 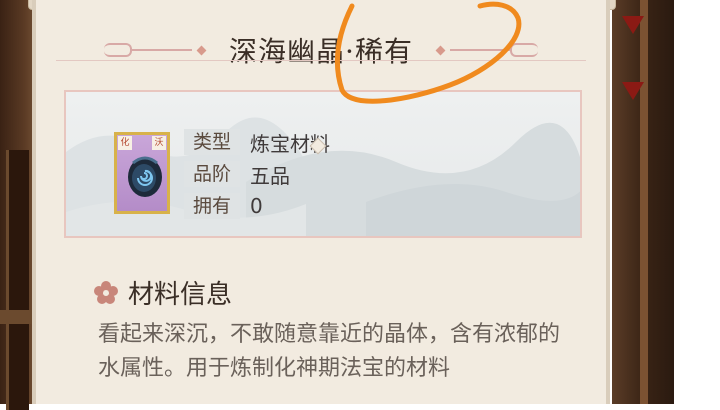 I want to click on attribute-value: 五品, so click(x=270, y=175).